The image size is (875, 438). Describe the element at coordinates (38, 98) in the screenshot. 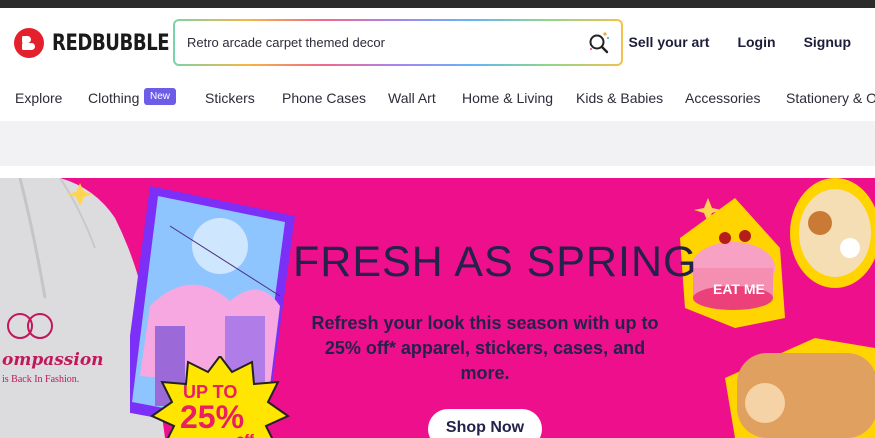

I see `nav-item-explore: Explore` at that location.